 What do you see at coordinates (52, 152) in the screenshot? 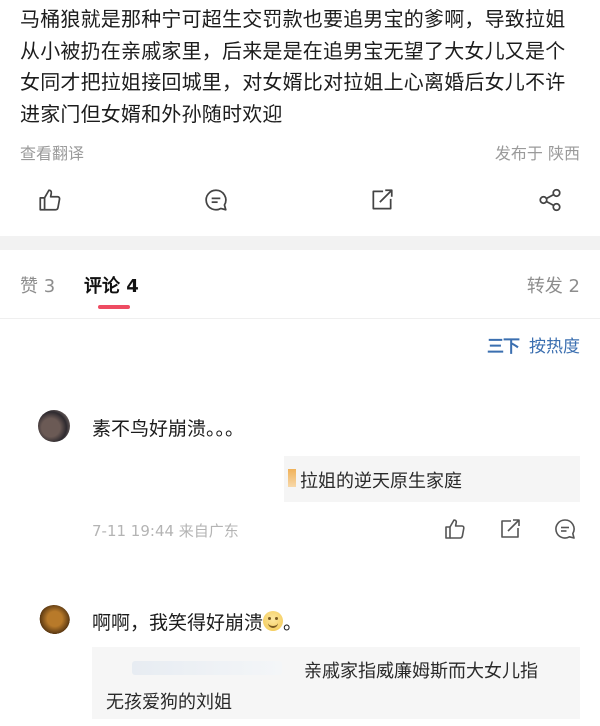
I see `translate-link: 查看翻译` at bounding box center [52, 152].